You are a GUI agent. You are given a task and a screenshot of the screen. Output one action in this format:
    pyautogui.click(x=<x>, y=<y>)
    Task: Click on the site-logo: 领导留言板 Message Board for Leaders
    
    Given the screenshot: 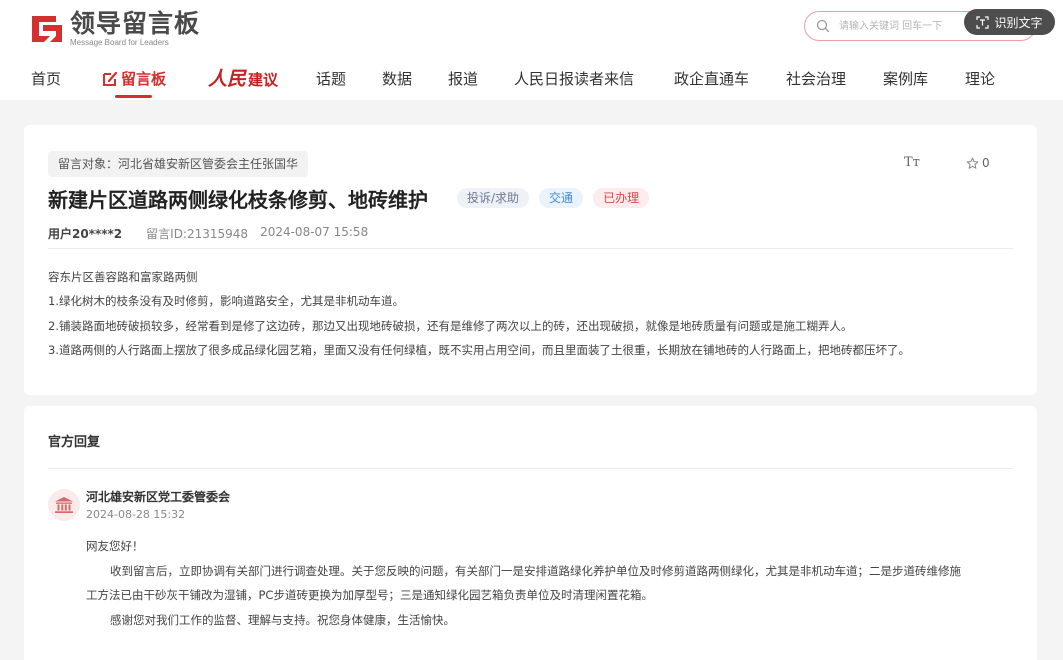 What is the action you would take?
    pyautogui.click(x=115, y=28)
    